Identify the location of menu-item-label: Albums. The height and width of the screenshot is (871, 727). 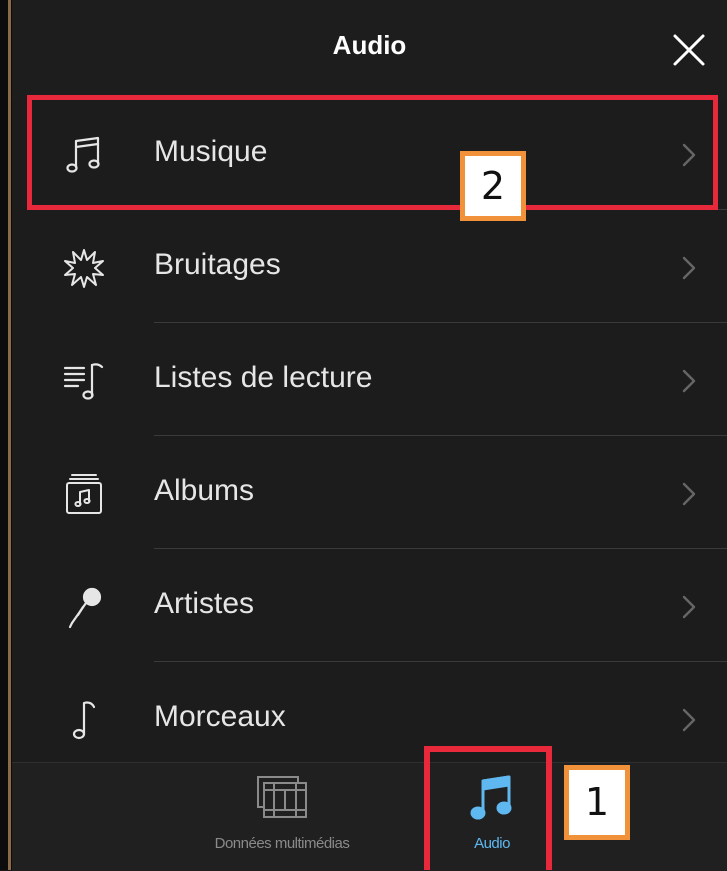
(204, 490).